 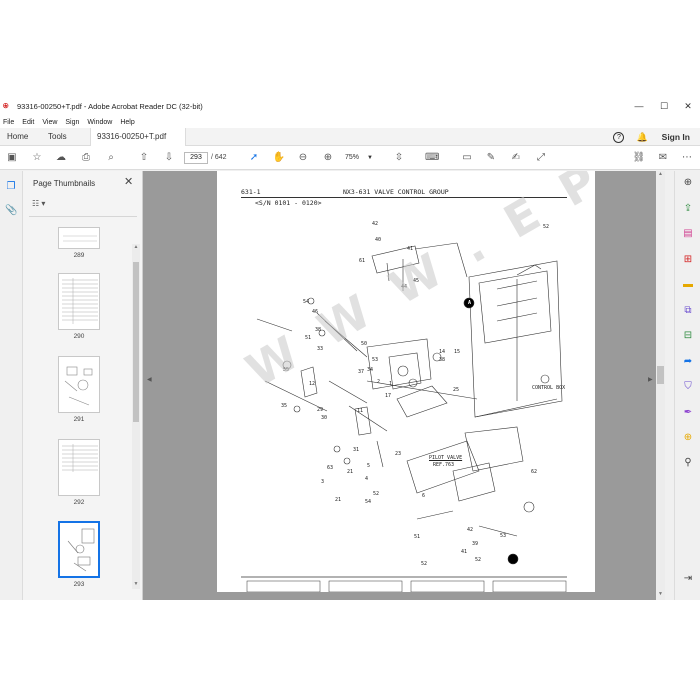 What do you see at coordinates (467, 158) in the screenshot?
I see `comment-tool-icon: ▭` at bounding box center [467, 158].